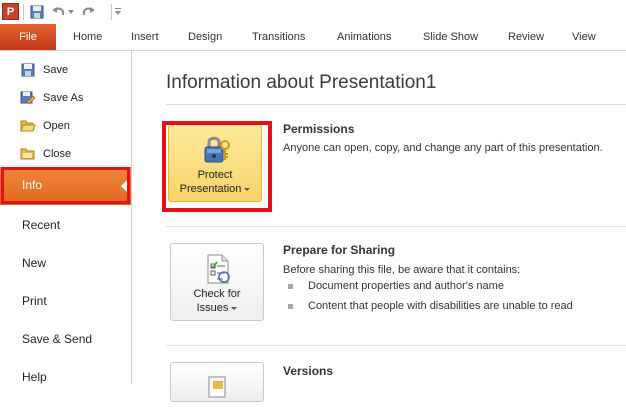 This screenshot has height=409, width=626. What do you see at coordinates (56, 126) in the screenshot?
I see `open-command-label: Open` at bounding box center [56, 126].